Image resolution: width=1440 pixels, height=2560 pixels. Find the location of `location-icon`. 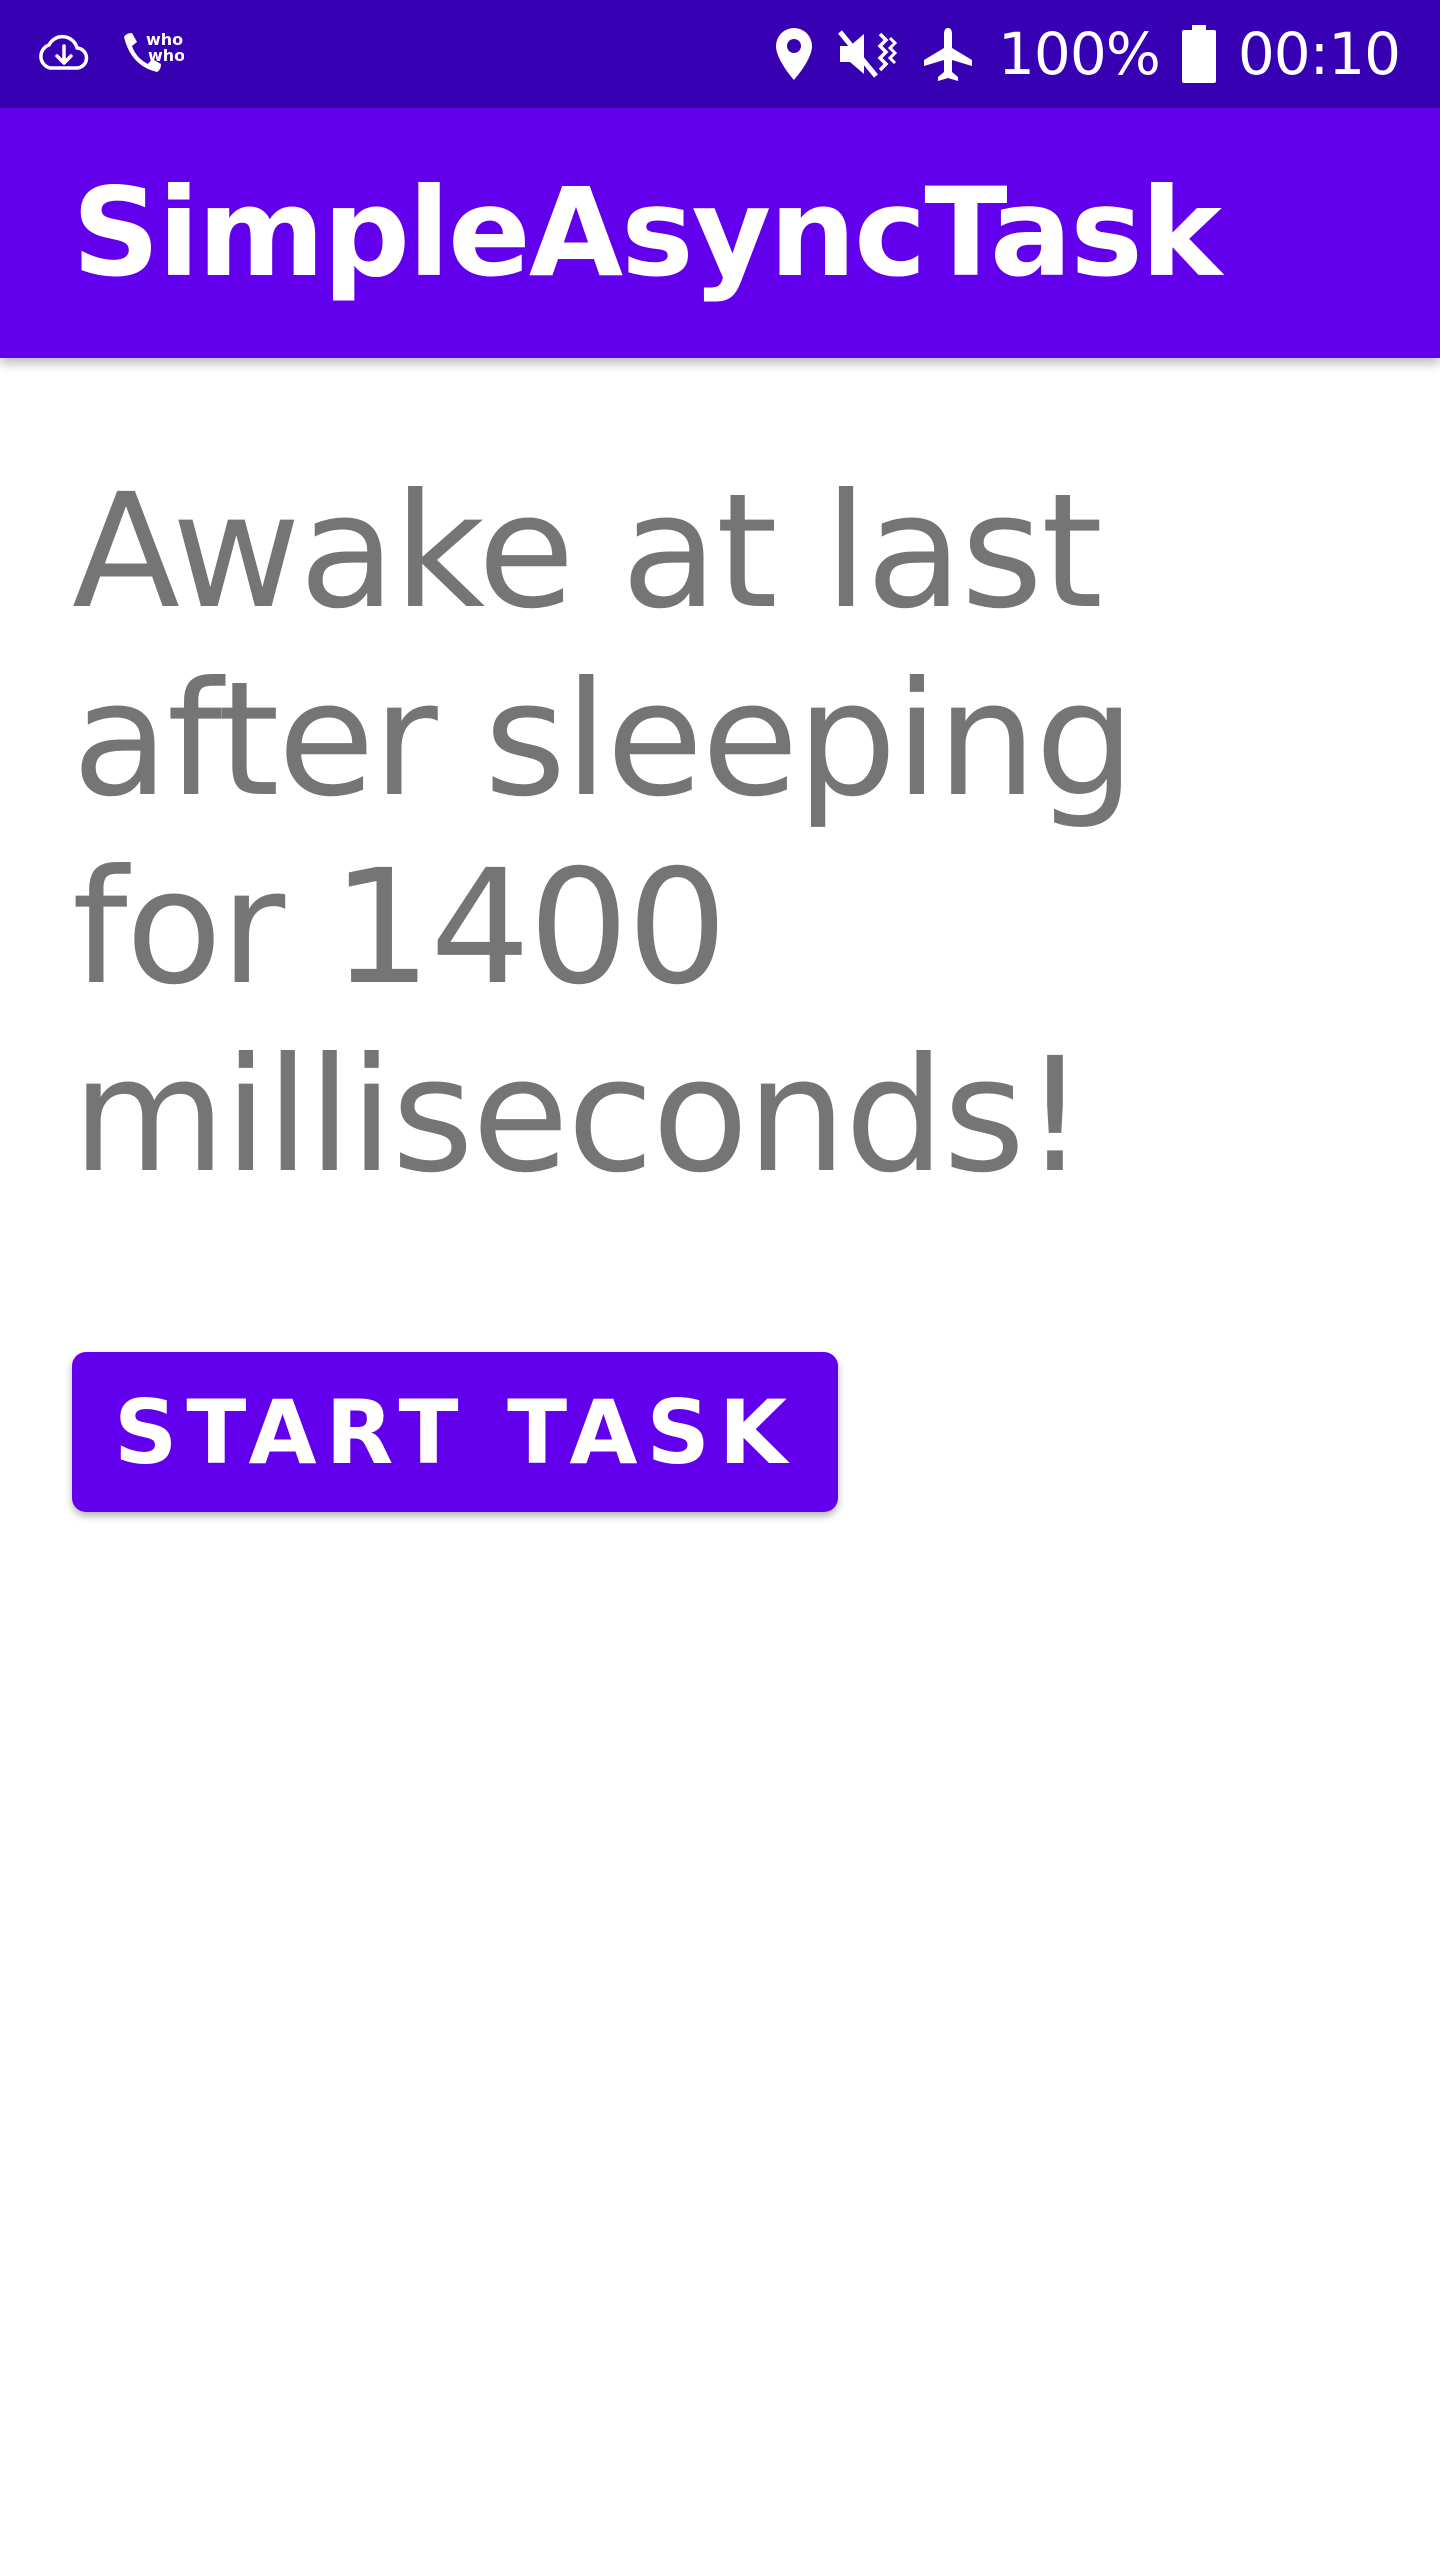

location-icon is located at coordinates (794, 54).